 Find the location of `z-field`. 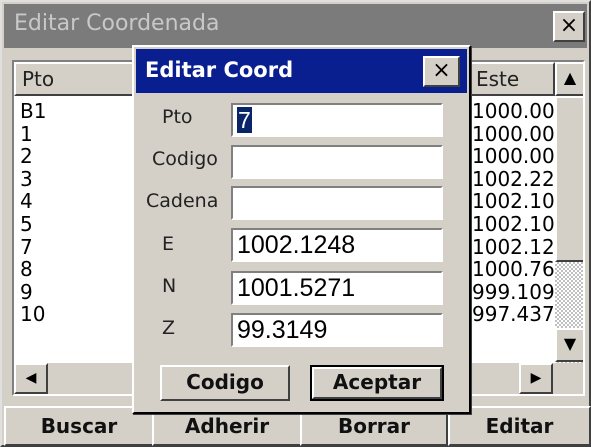

z-field is located at coordinates (337, 330).